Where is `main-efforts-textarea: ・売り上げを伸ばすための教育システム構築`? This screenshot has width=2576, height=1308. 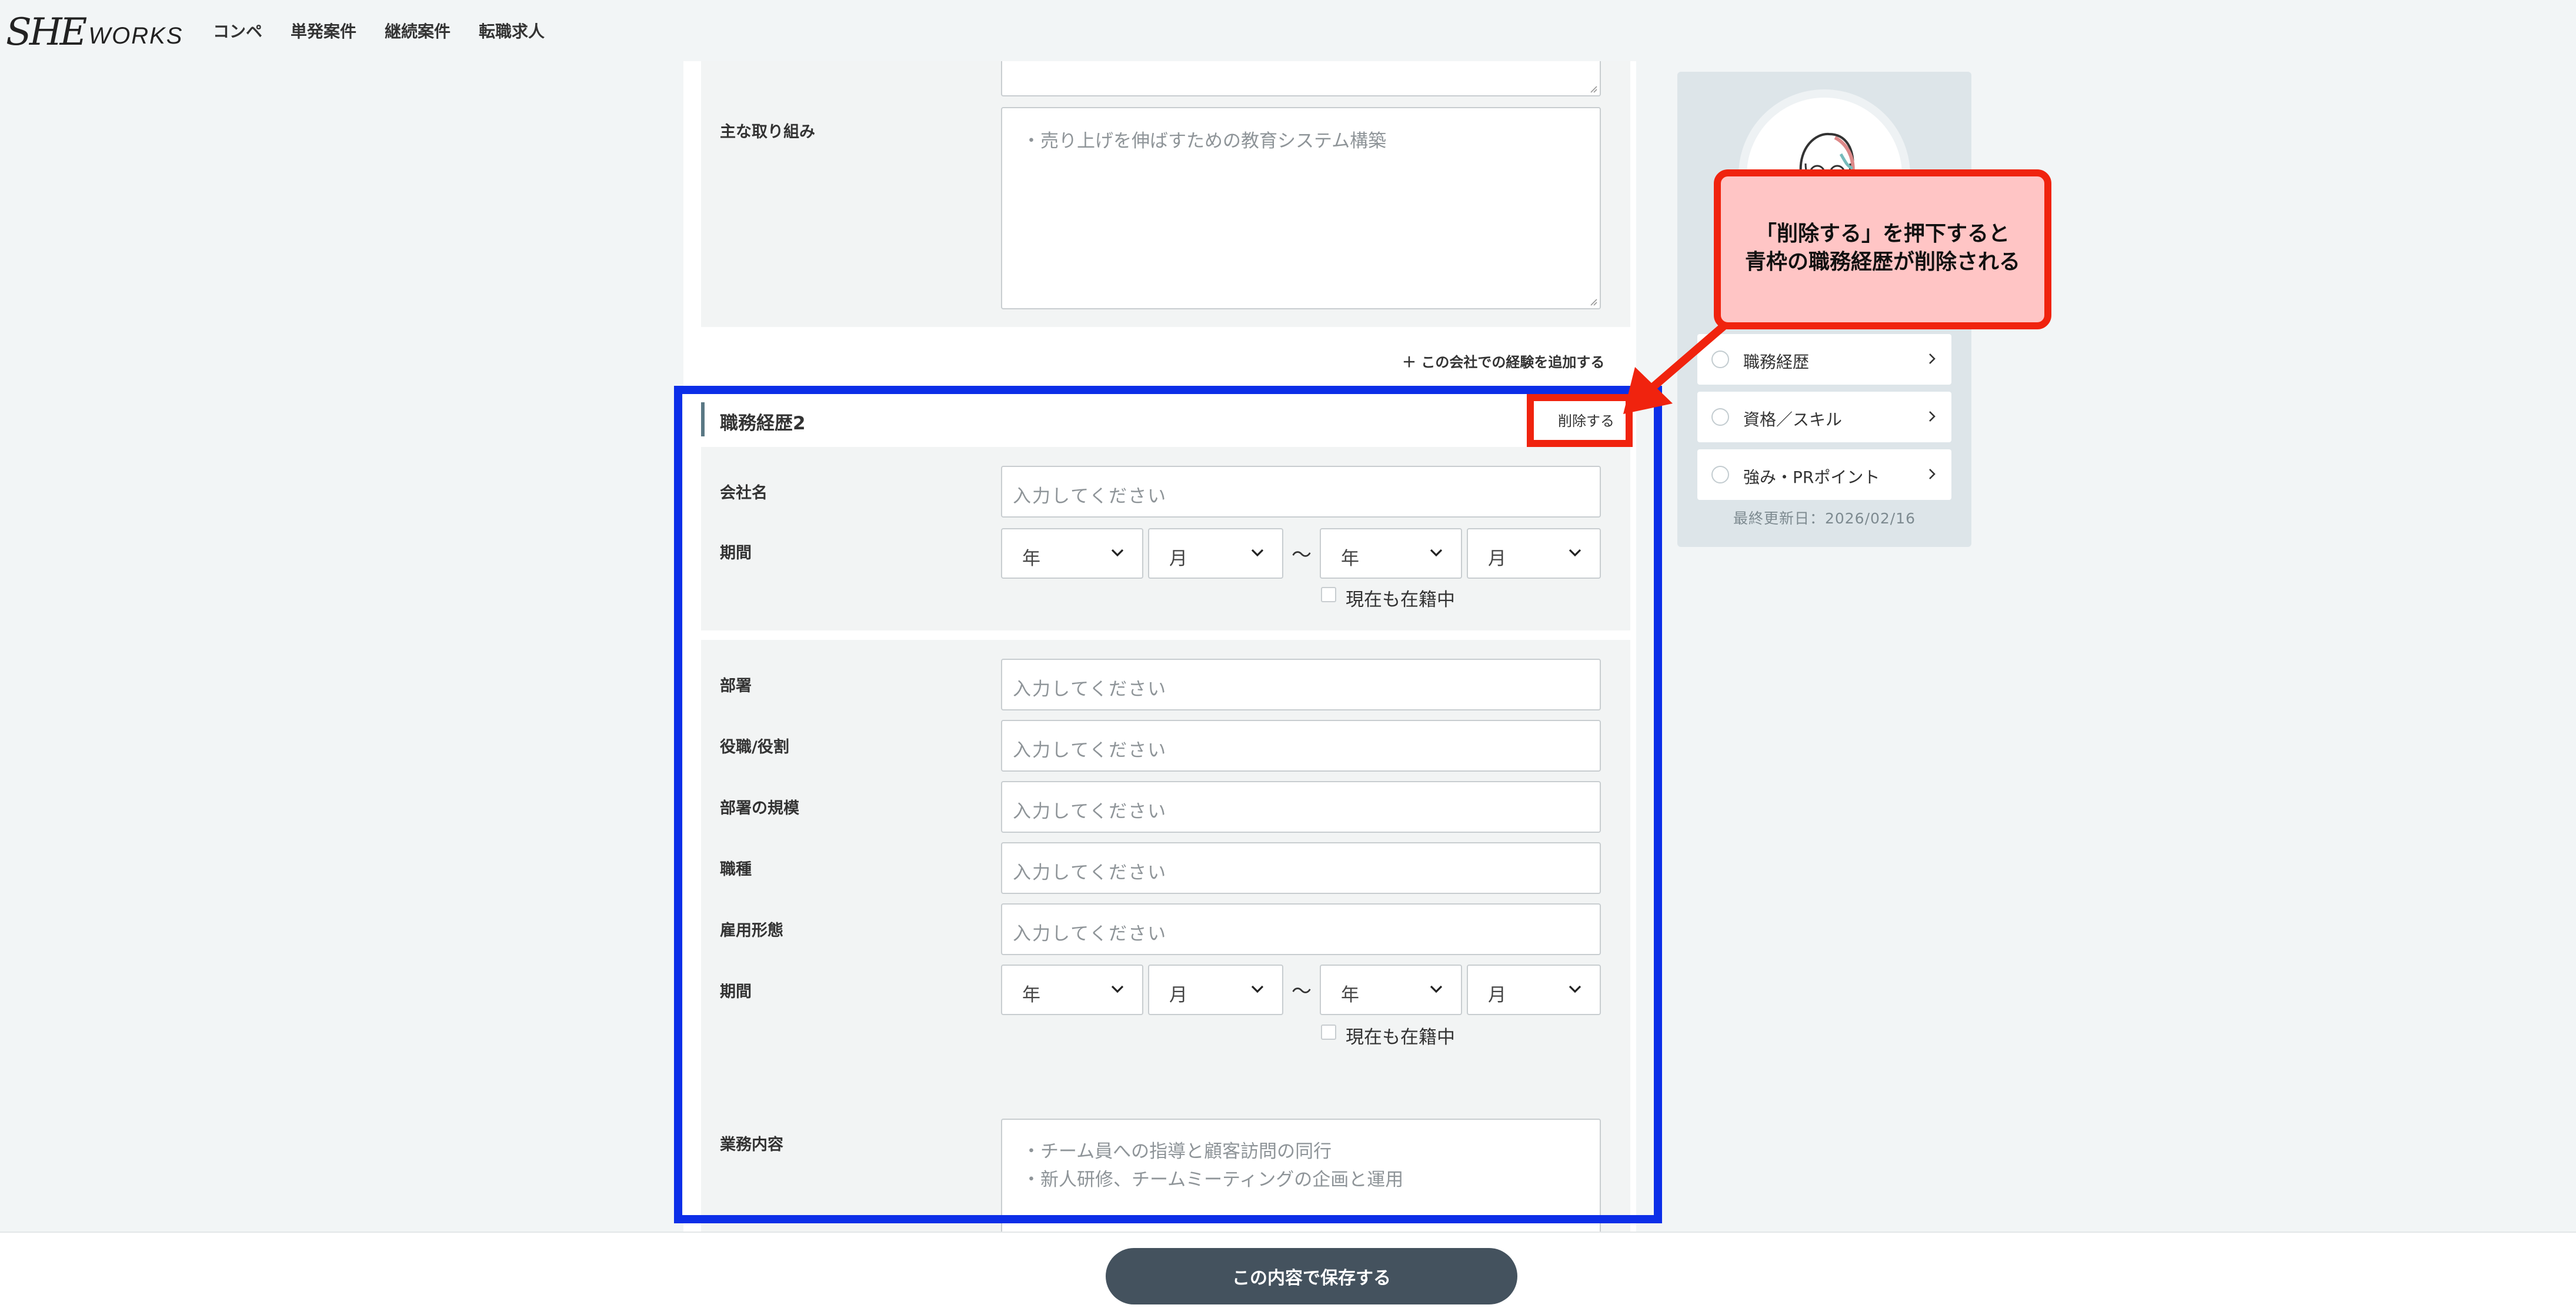 main-efforts-textarea: ・売り上げを伸ばすための教育システム構築 is located at coordinates (1301, 208).